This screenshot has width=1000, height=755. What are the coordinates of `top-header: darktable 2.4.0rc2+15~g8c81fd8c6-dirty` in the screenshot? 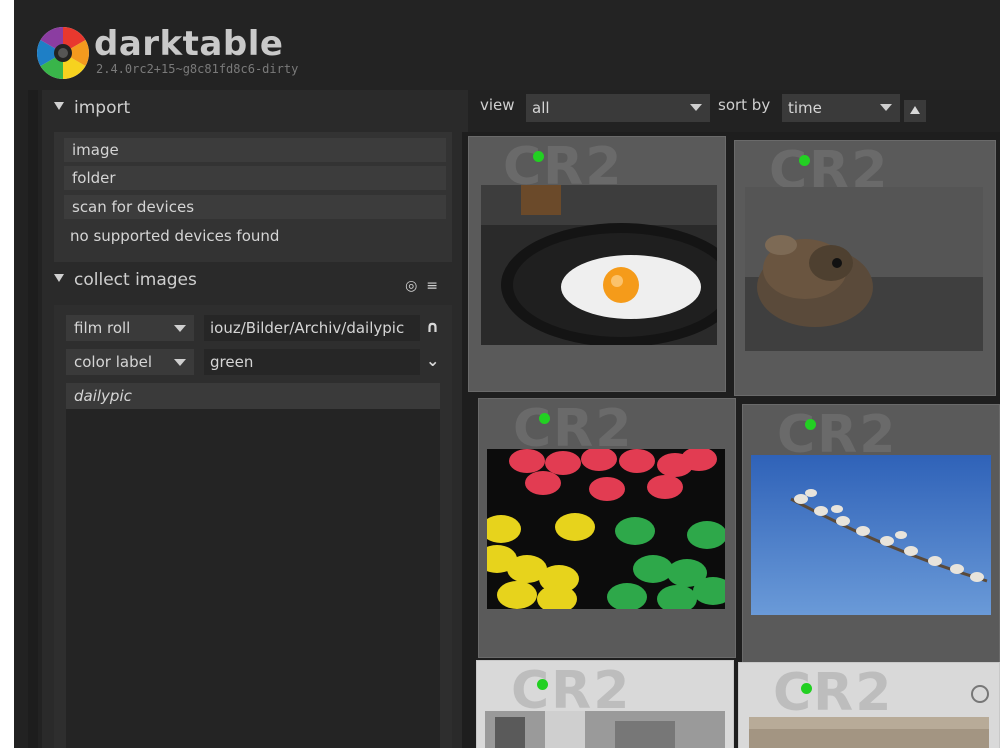 It's located at (507, 45).